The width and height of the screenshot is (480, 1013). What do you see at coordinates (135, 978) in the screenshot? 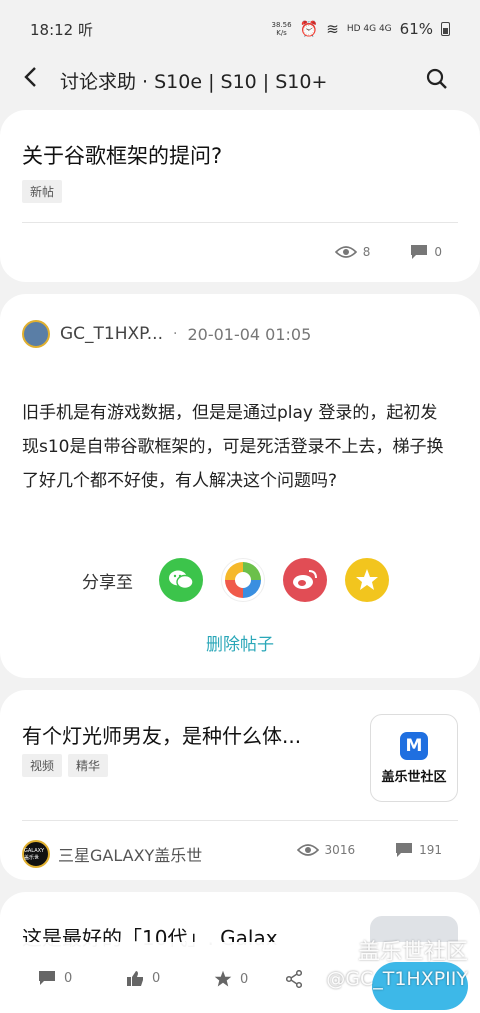
I see `thumbs-up-icon` at bounding box center [135, 978].